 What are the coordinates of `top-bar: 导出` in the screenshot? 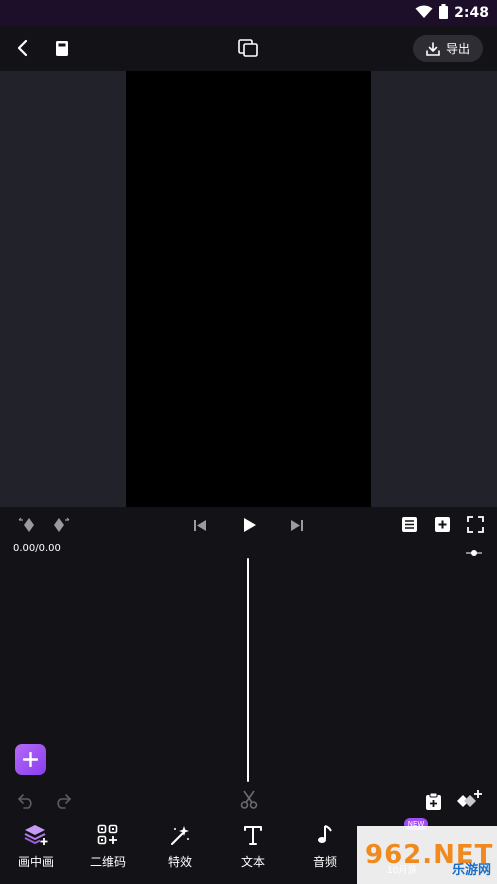 It's located at (248, 48).